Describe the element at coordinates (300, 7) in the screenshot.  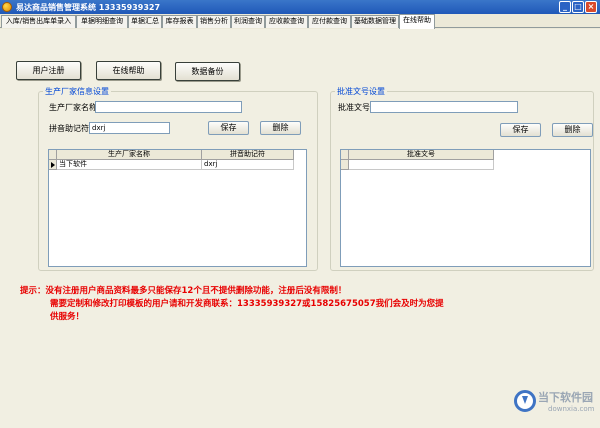
I see `title-bar: 易达商品销售管理系统 13335939327 _ □ ×` at that location.